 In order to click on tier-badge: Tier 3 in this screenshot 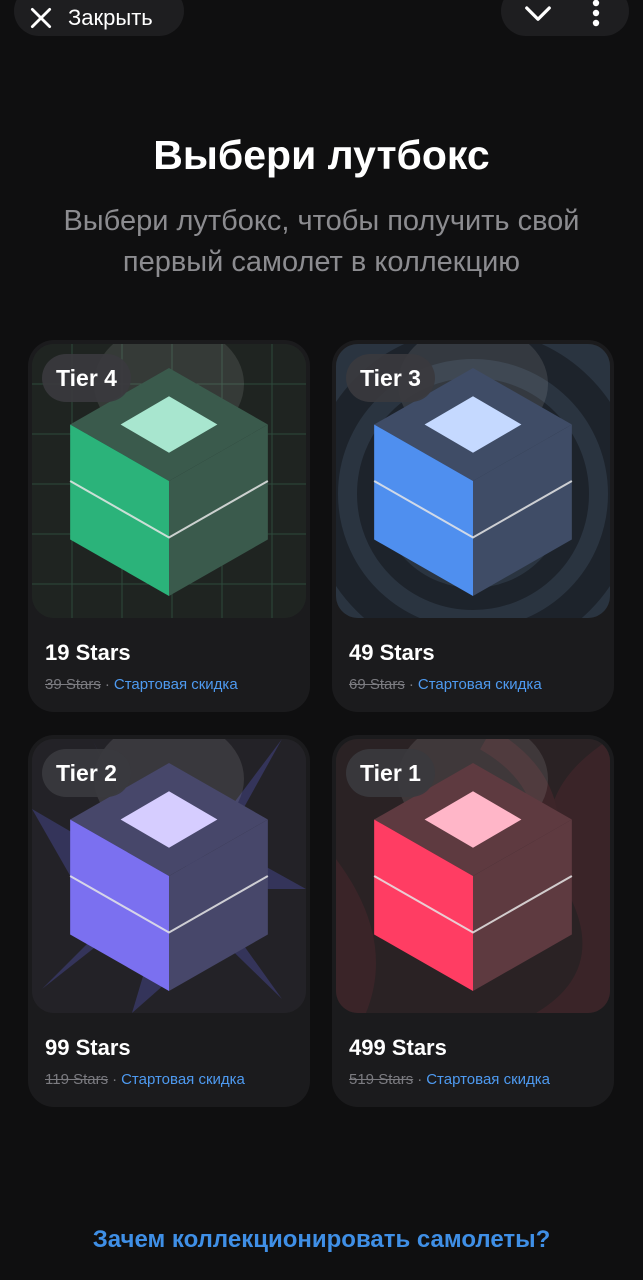, I will do `click(390, 378)`.